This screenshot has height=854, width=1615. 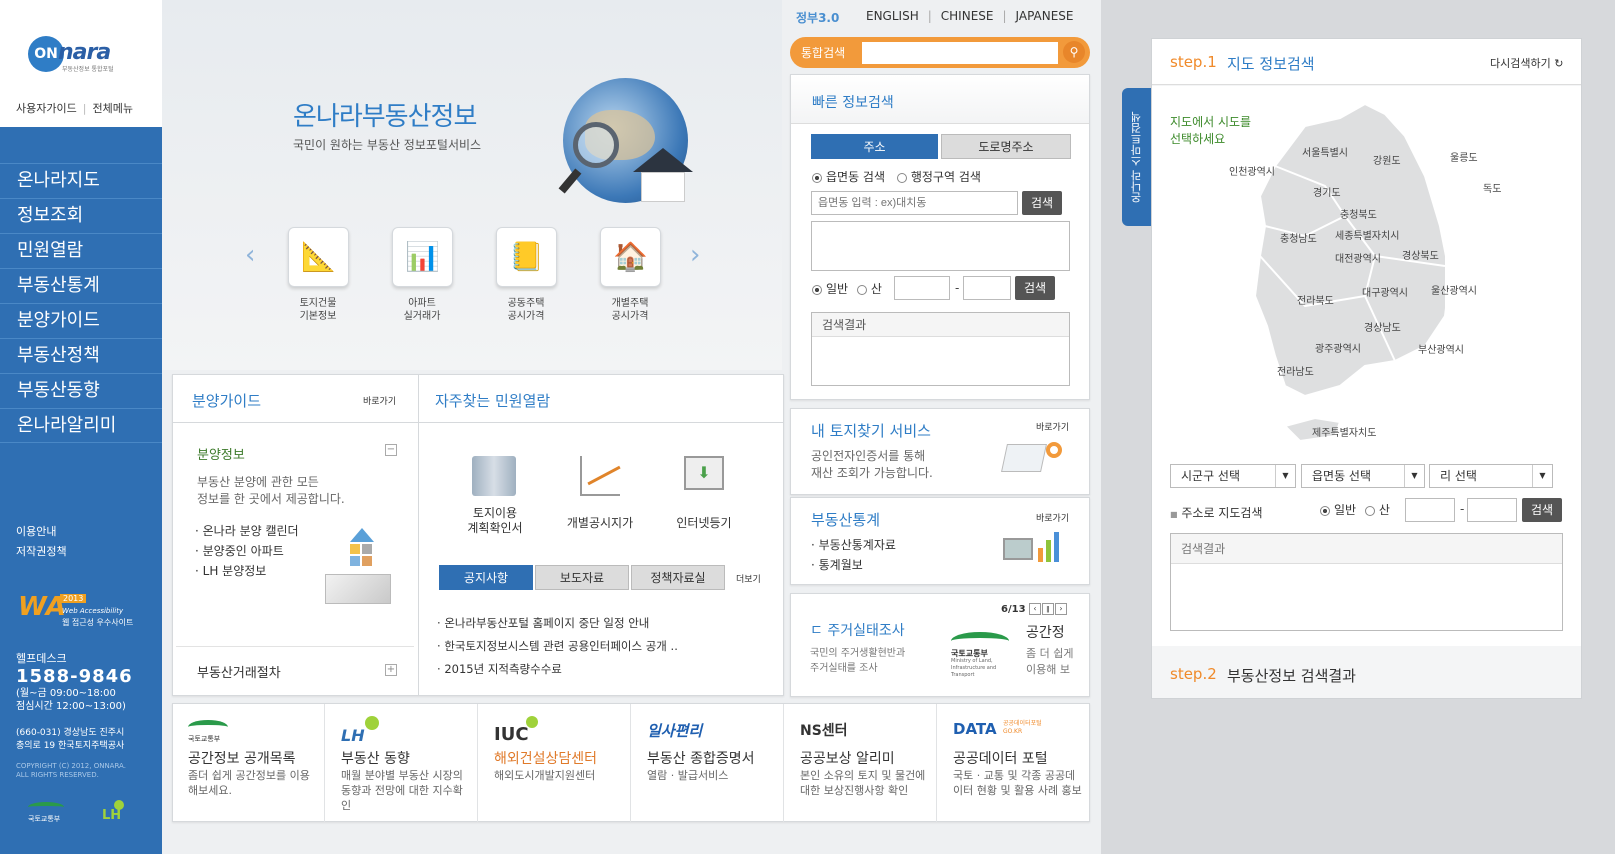 What do you see at coordinates (557, 646) in the screenshot?
I see `notice-item: · 한국토지정보시스템 관련 공용인터페이스 공개 ..` at bounding box center [557, 646].